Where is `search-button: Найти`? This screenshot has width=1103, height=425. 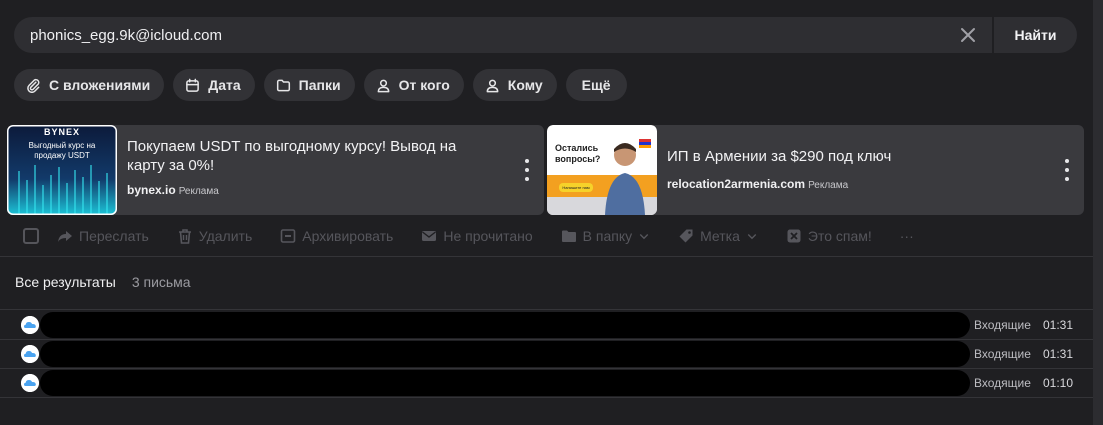
search-button: Найти is located at coordinates (1035, 35).